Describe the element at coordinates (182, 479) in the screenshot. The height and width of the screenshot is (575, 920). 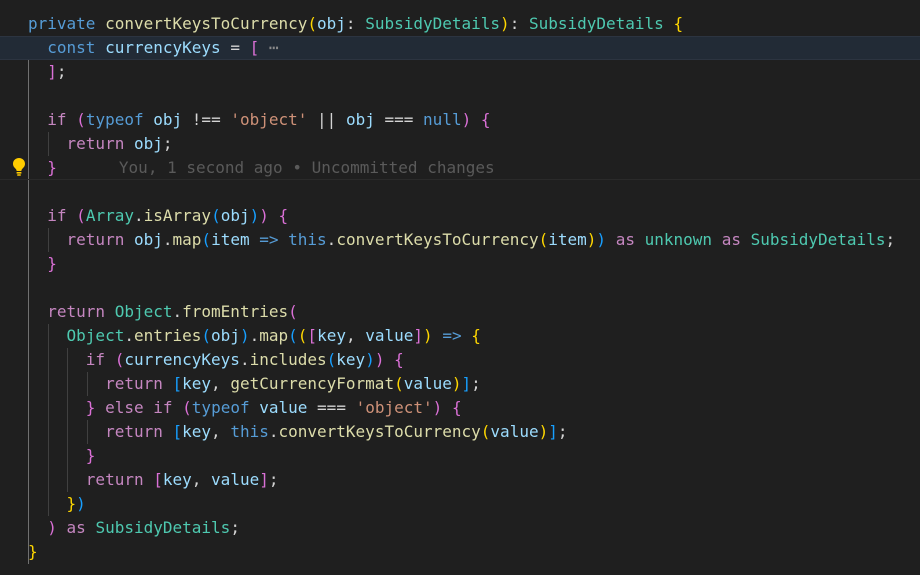
I see `line-text: return [key, value];` at that location.